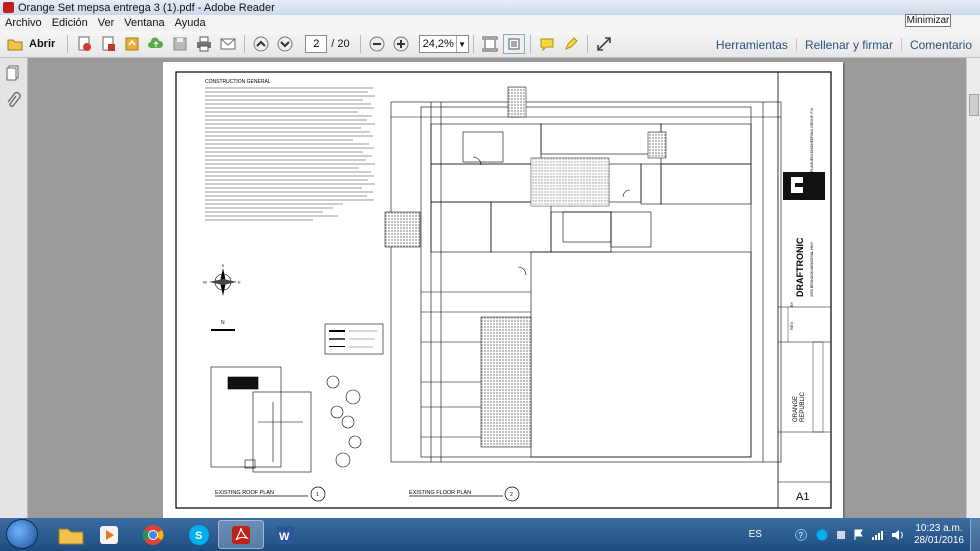  I want to click on highlighter-icon, so click(571, 43).